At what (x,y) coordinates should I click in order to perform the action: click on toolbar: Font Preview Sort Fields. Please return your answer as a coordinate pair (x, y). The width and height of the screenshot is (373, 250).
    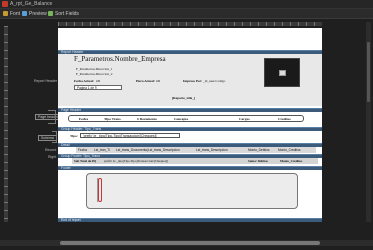
    Looking at the image, I should click on (186, 14).